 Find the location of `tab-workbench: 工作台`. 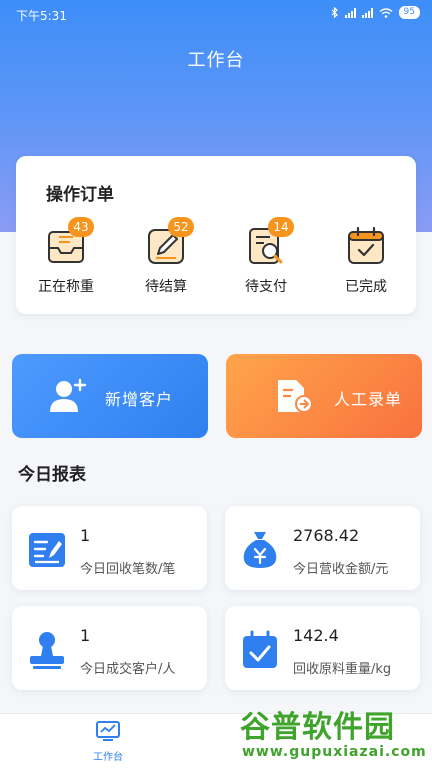

tab-workbench: 工作台 is located at coordinates (108, 741).